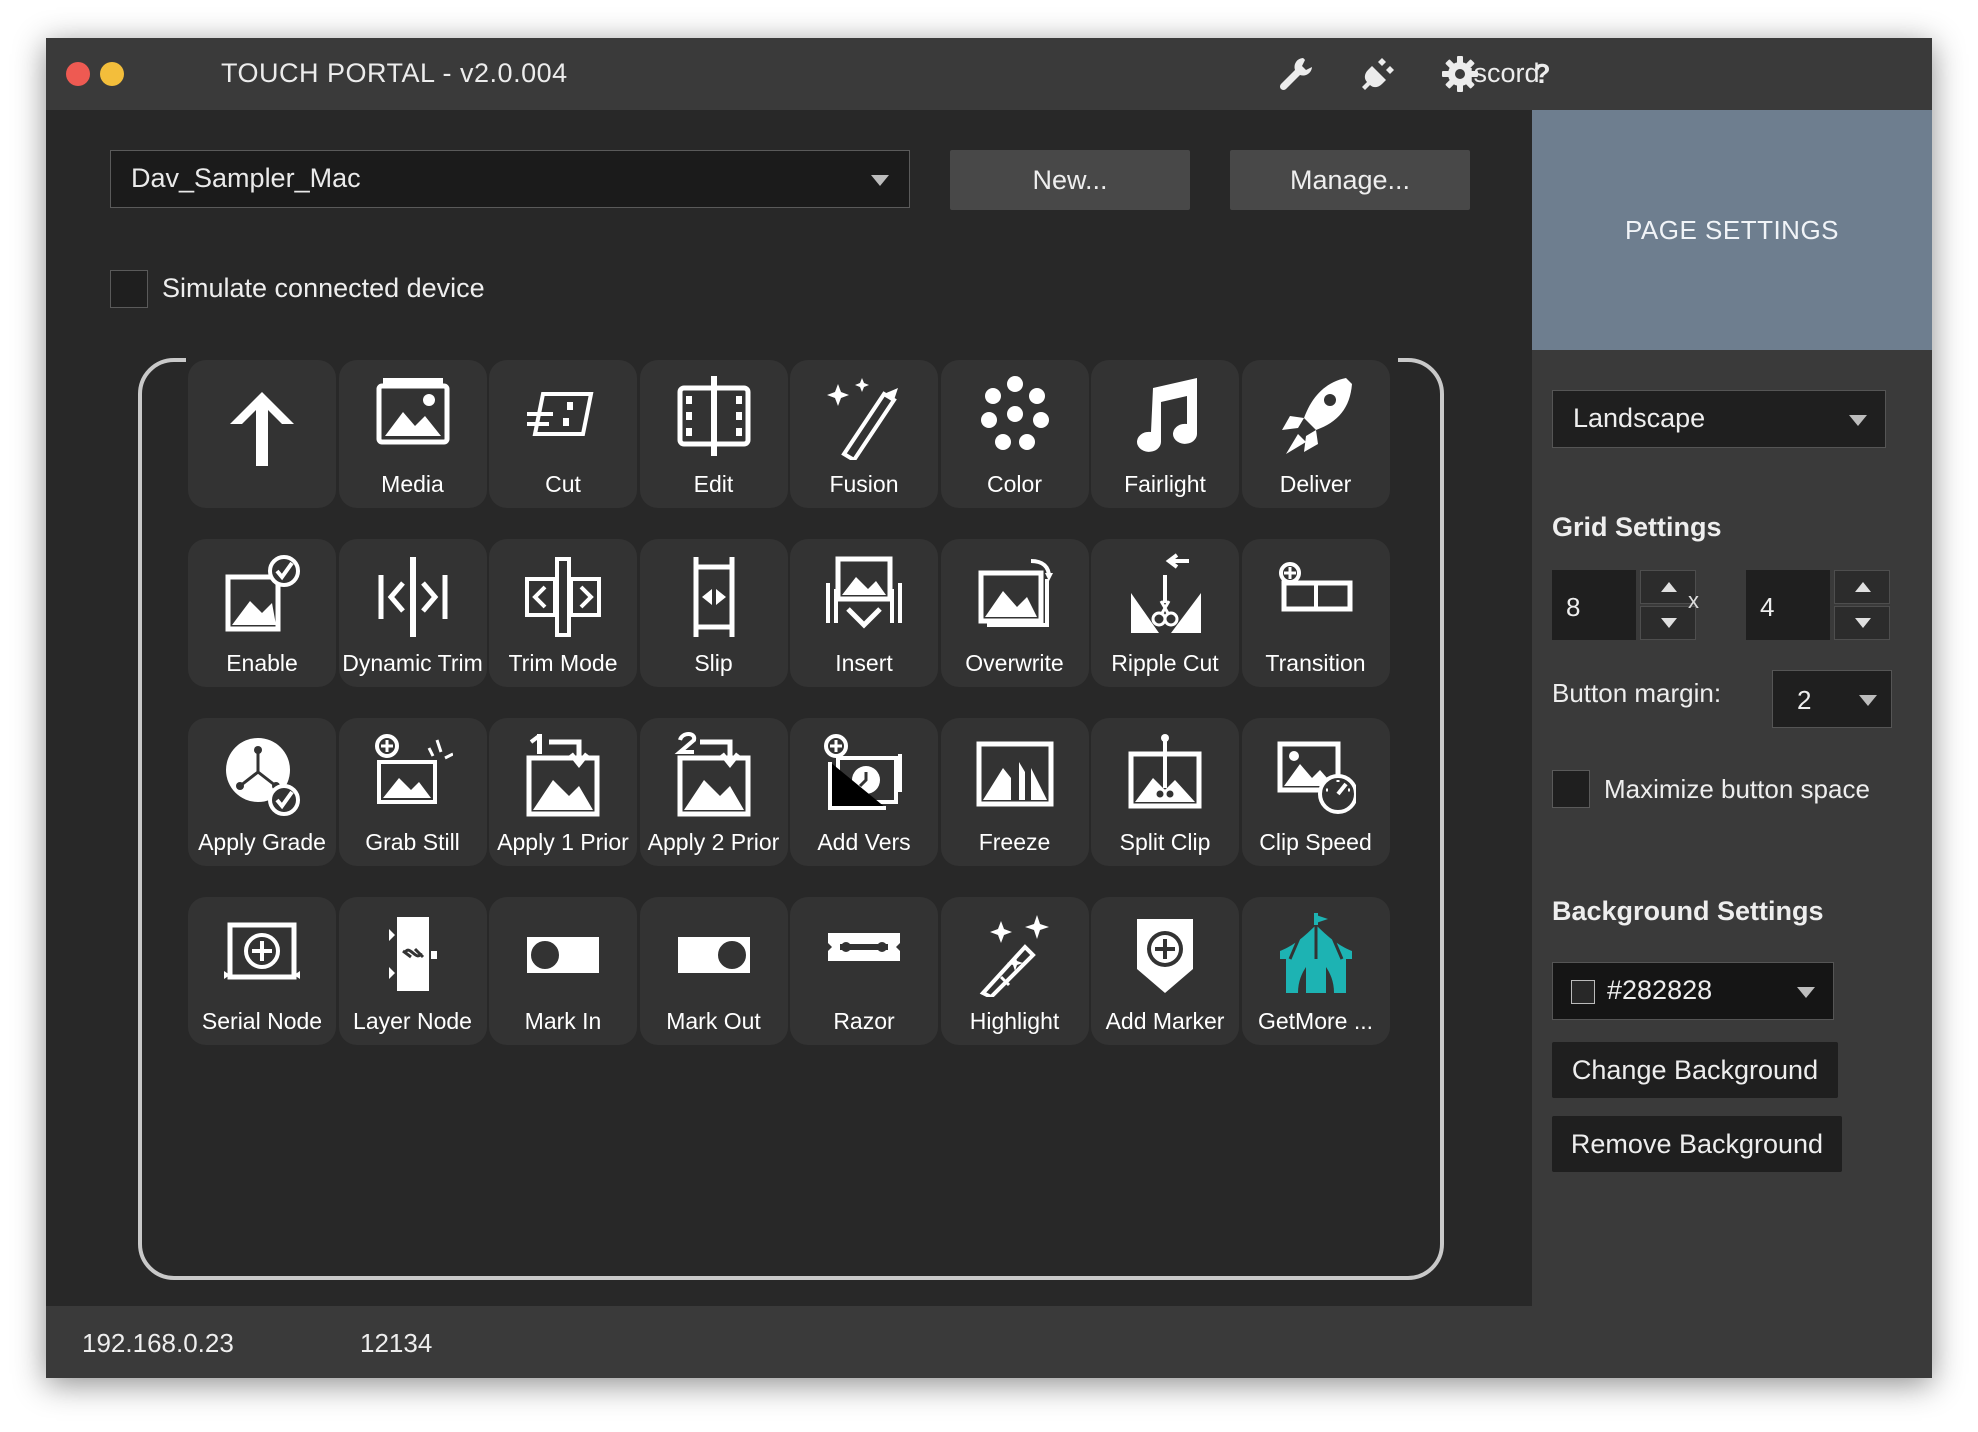  Describe the element at coordinates (560, 414) in the screenshot. I see `cut-icon` at that location.